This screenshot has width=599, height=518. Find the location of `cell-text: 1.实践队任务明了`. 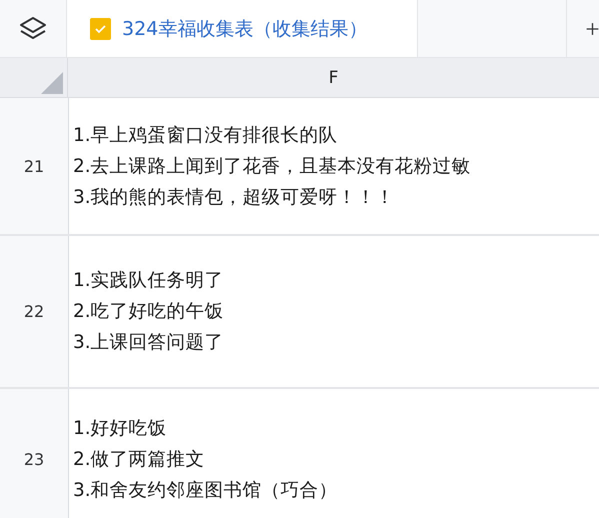

cell-text: 1.实践队任务明了 is located at coordinates (149, 281).